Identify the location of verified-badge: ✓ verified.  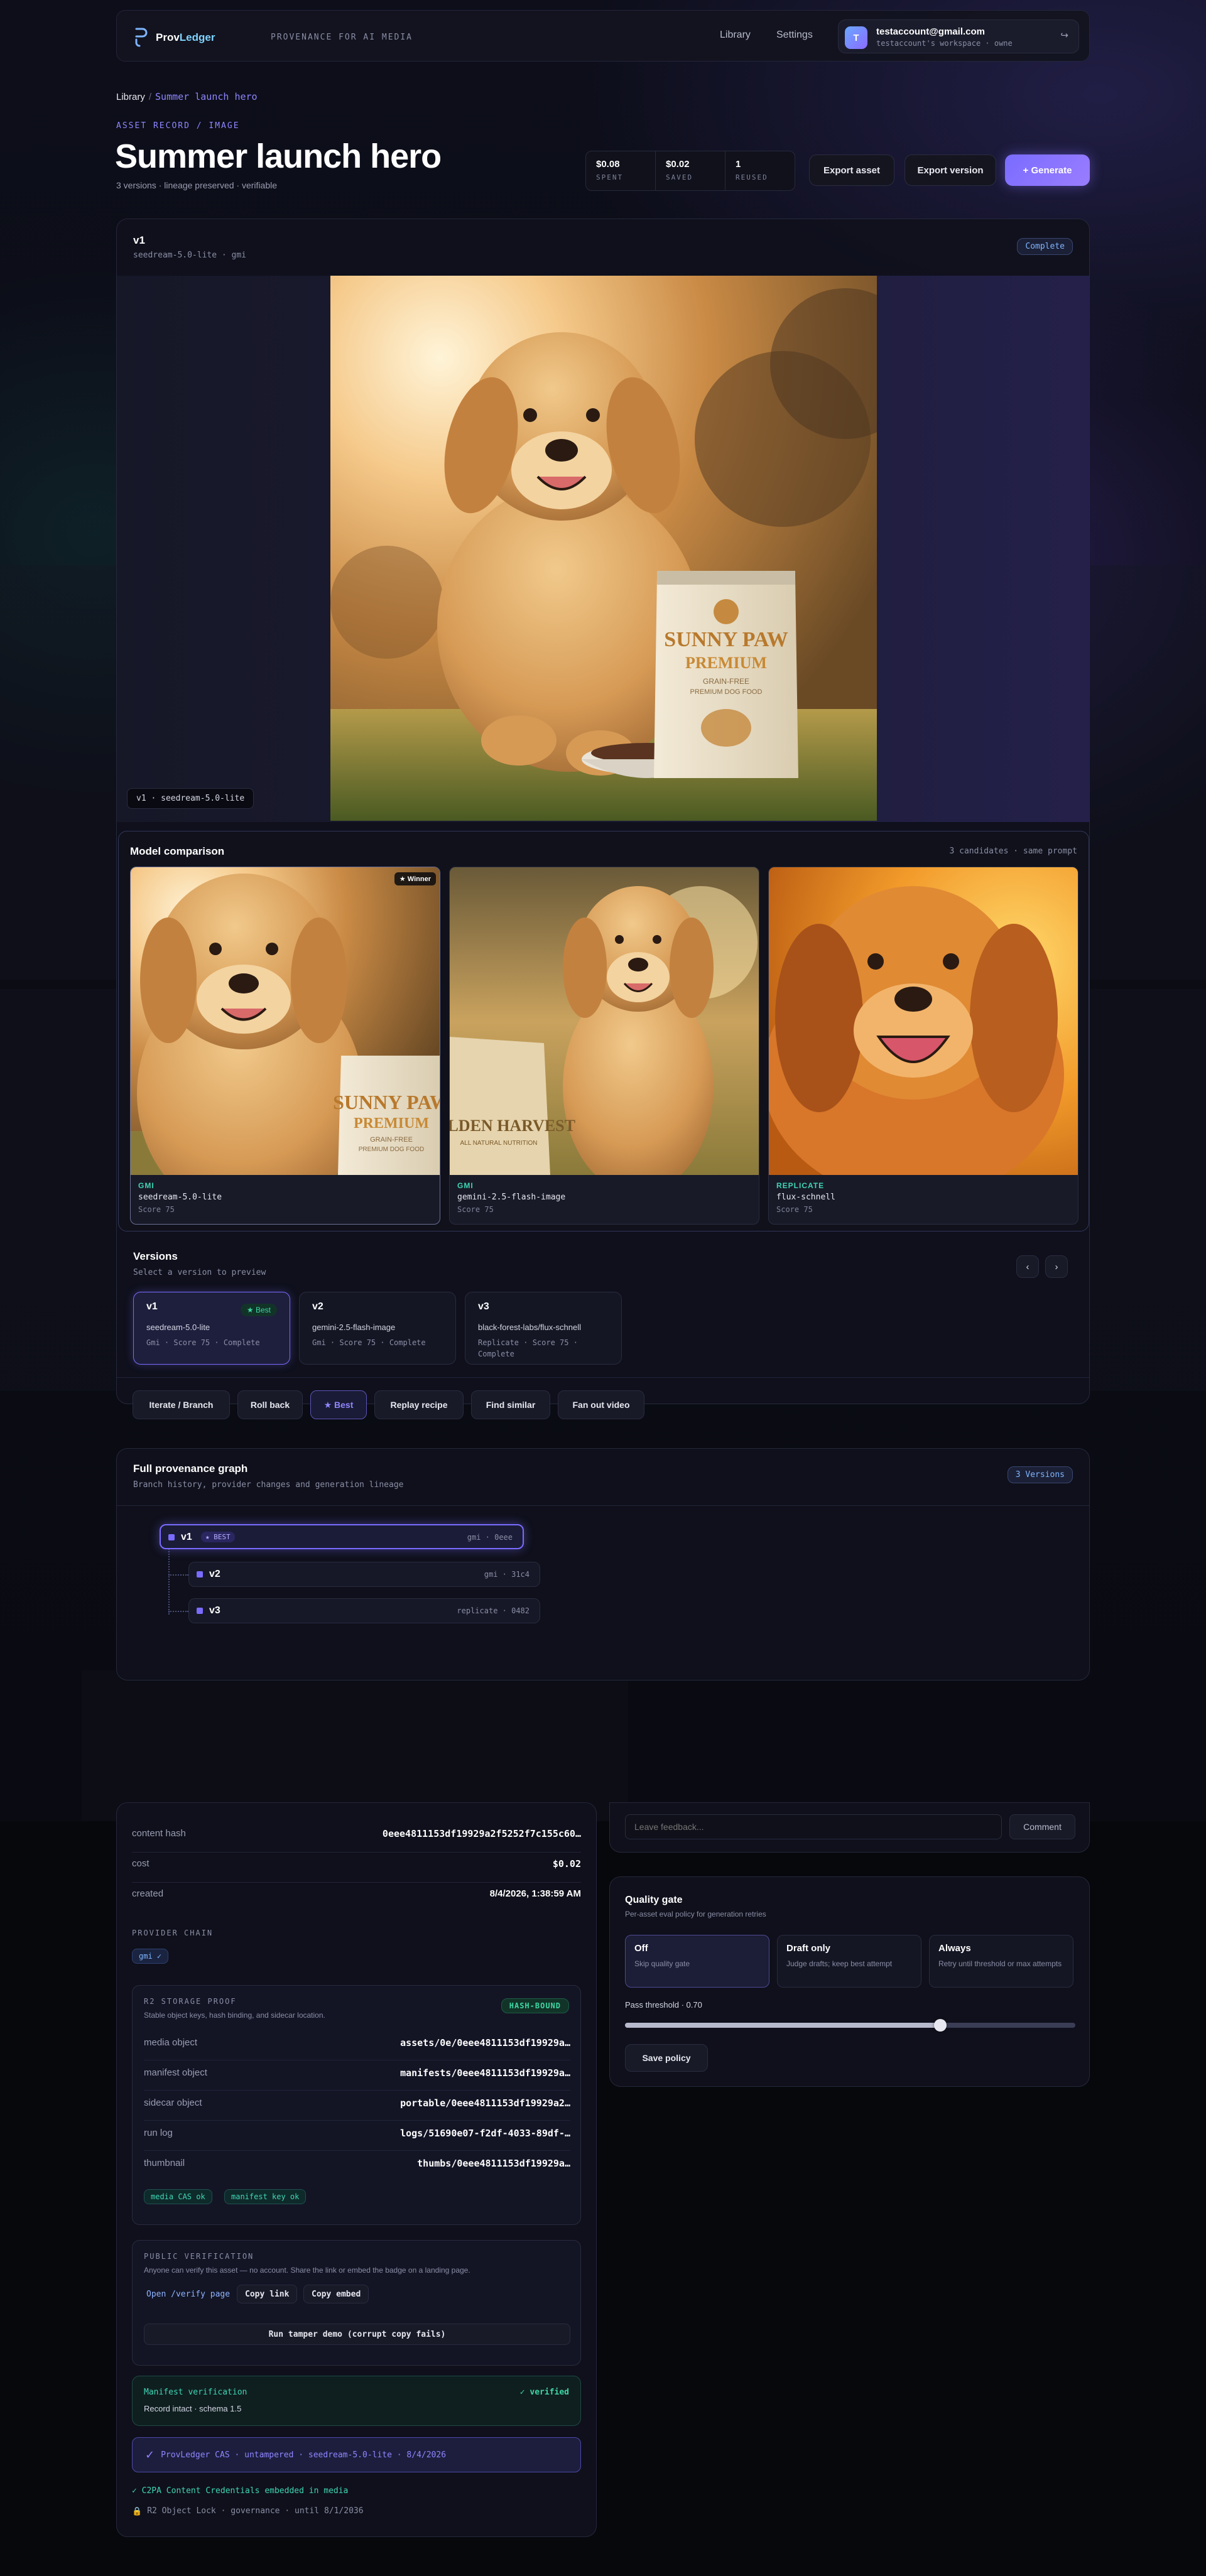
(544, 2392).